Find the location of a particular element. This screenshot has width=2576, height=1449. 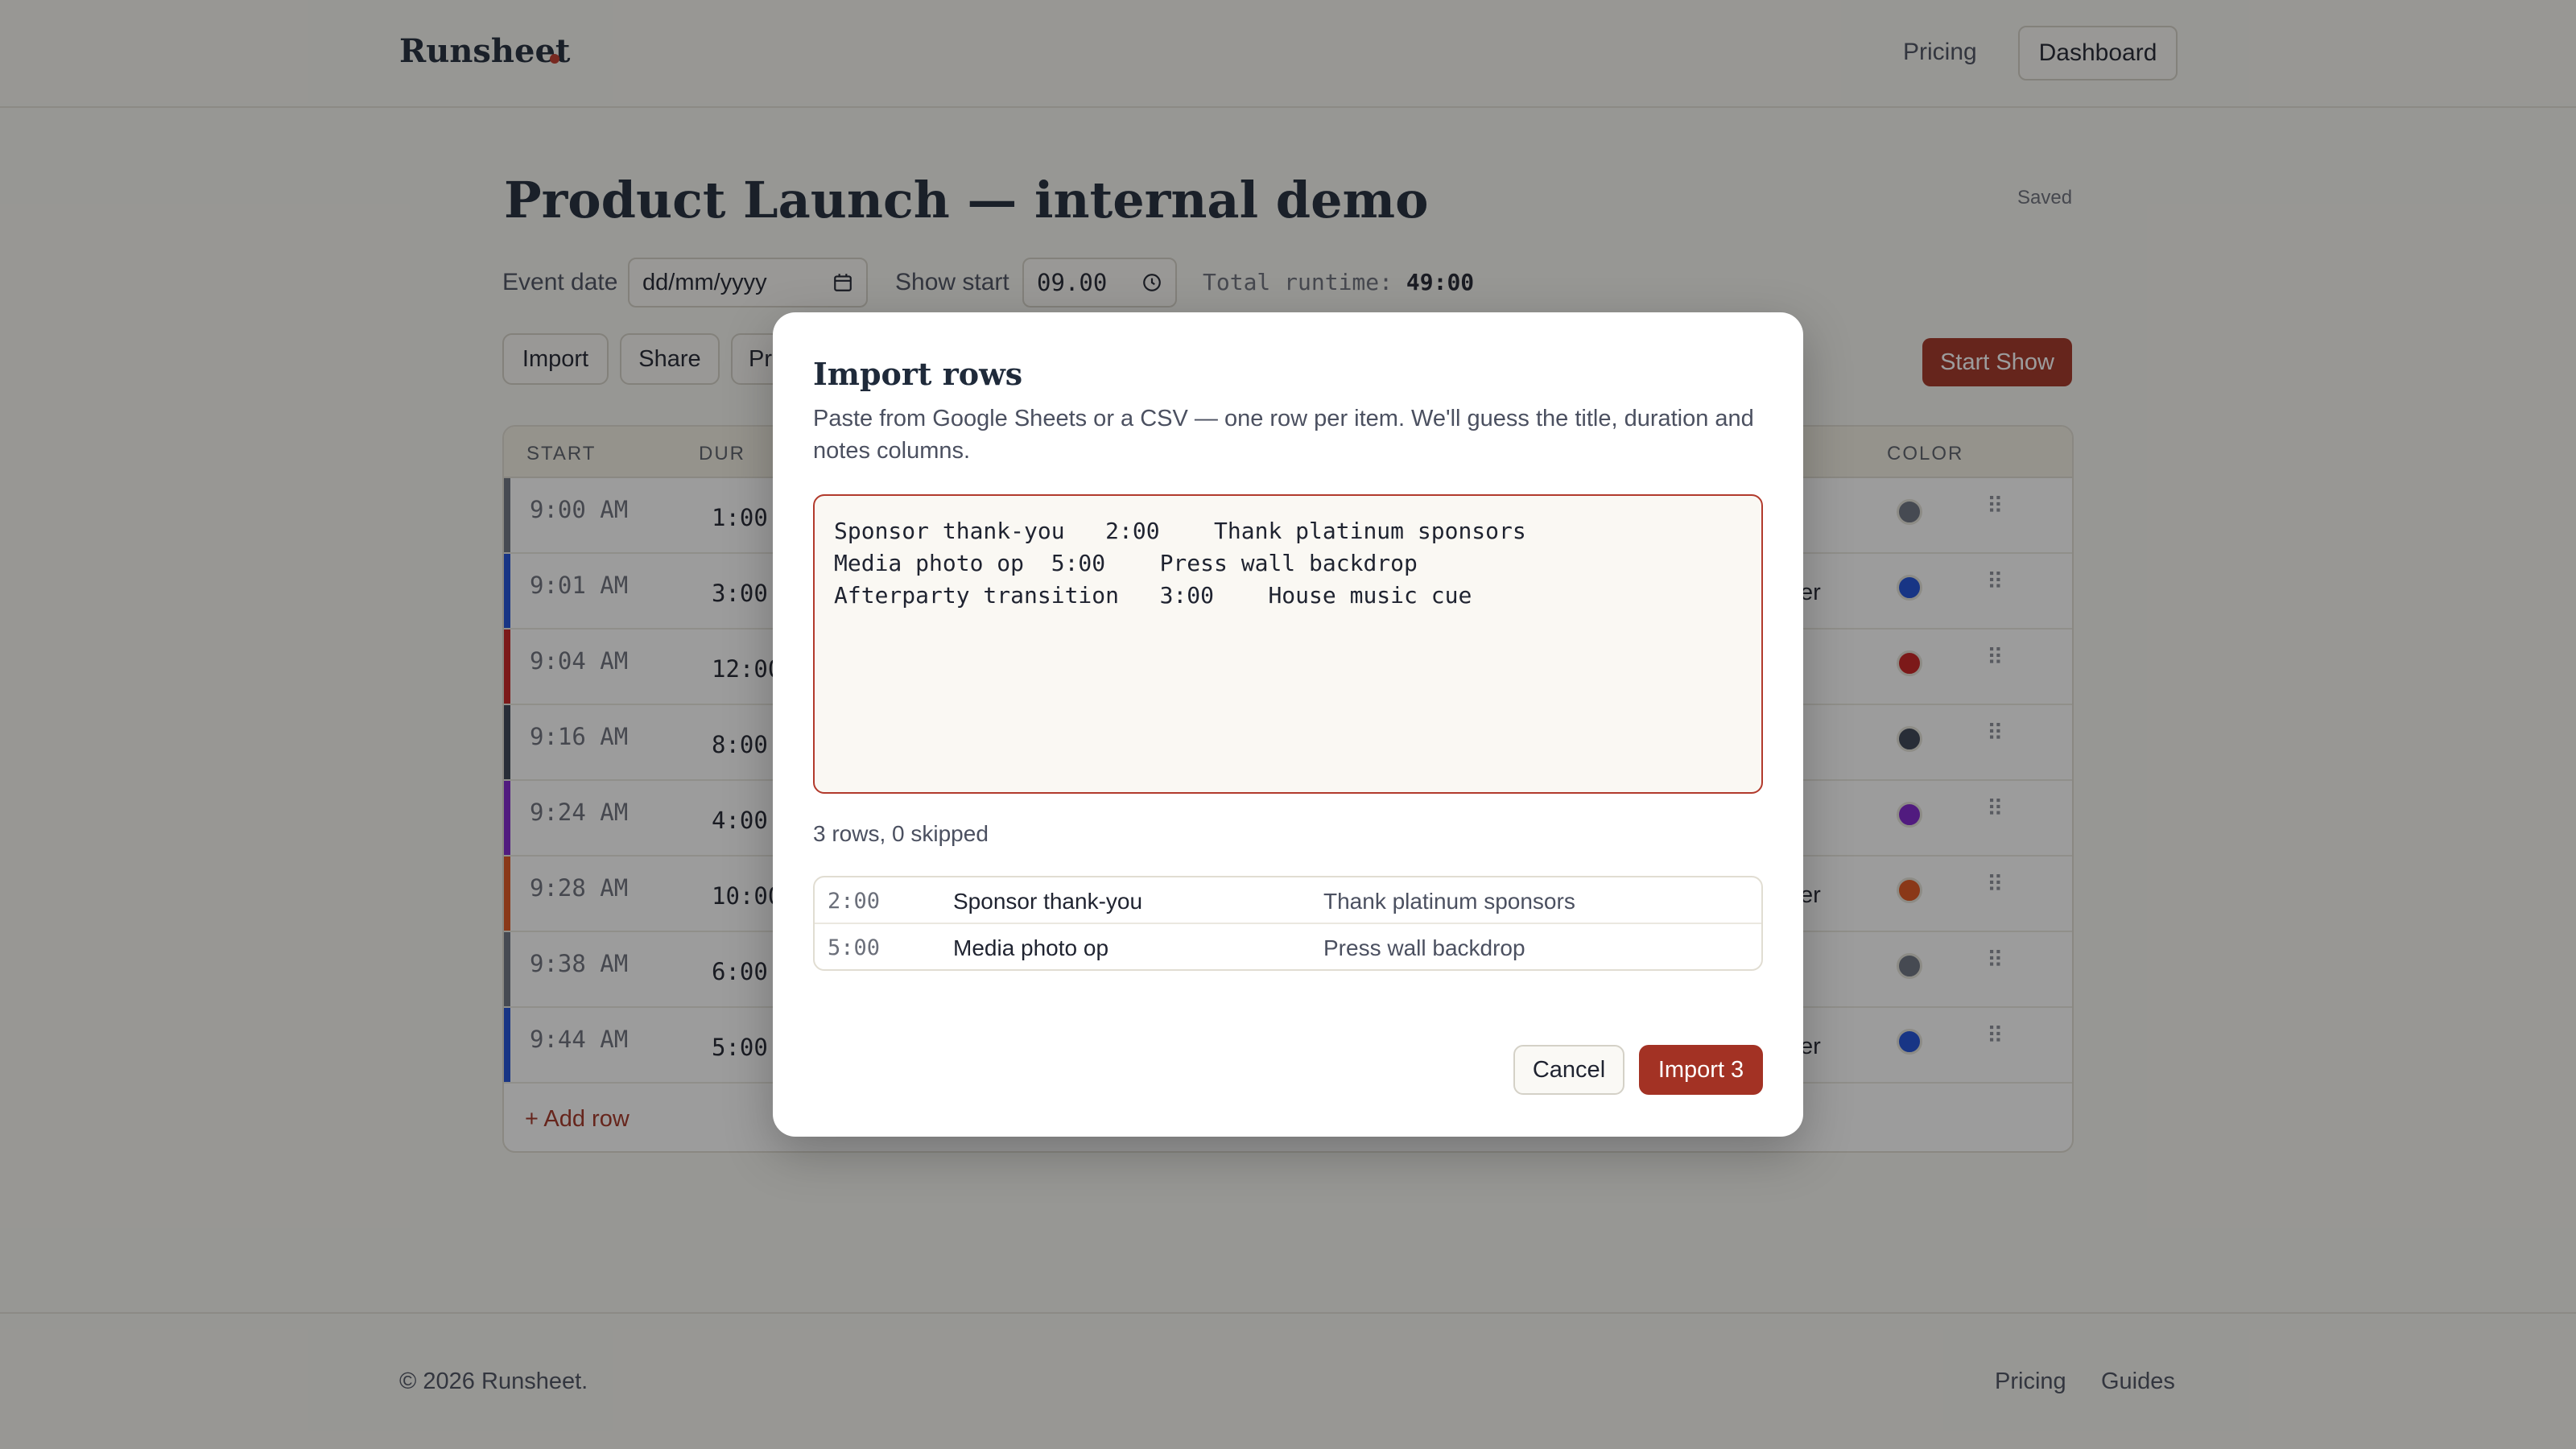

dialog-title: Import rows is located at coordinates (918, 374).